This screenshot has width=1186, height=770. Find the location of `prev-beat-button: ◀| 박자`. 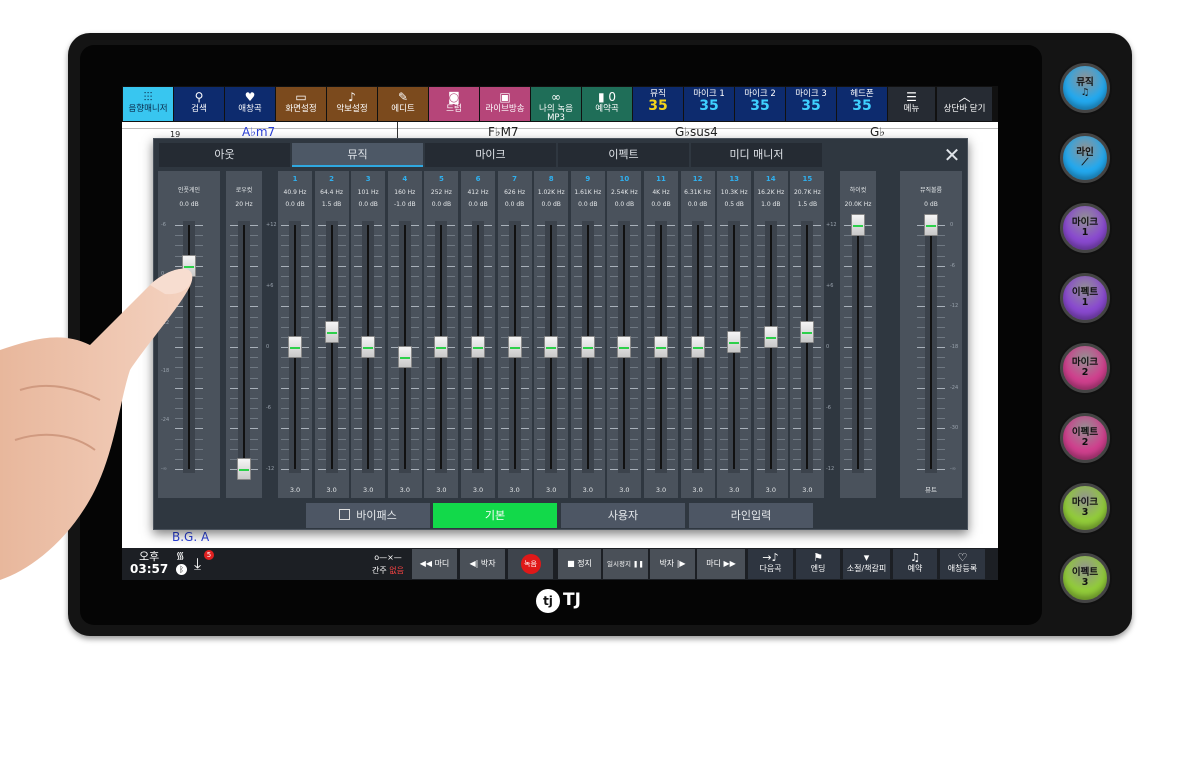

prev-beat-button: ◀| 박자 is located at coordinates (482, 564).